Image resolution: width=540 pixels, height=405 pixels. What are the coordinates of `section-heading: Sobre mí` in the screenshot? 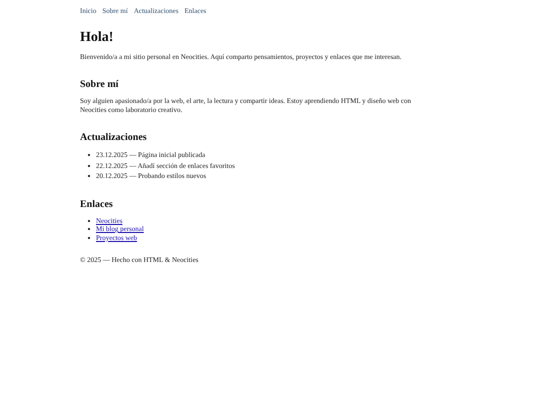 It's located at (100, 84).